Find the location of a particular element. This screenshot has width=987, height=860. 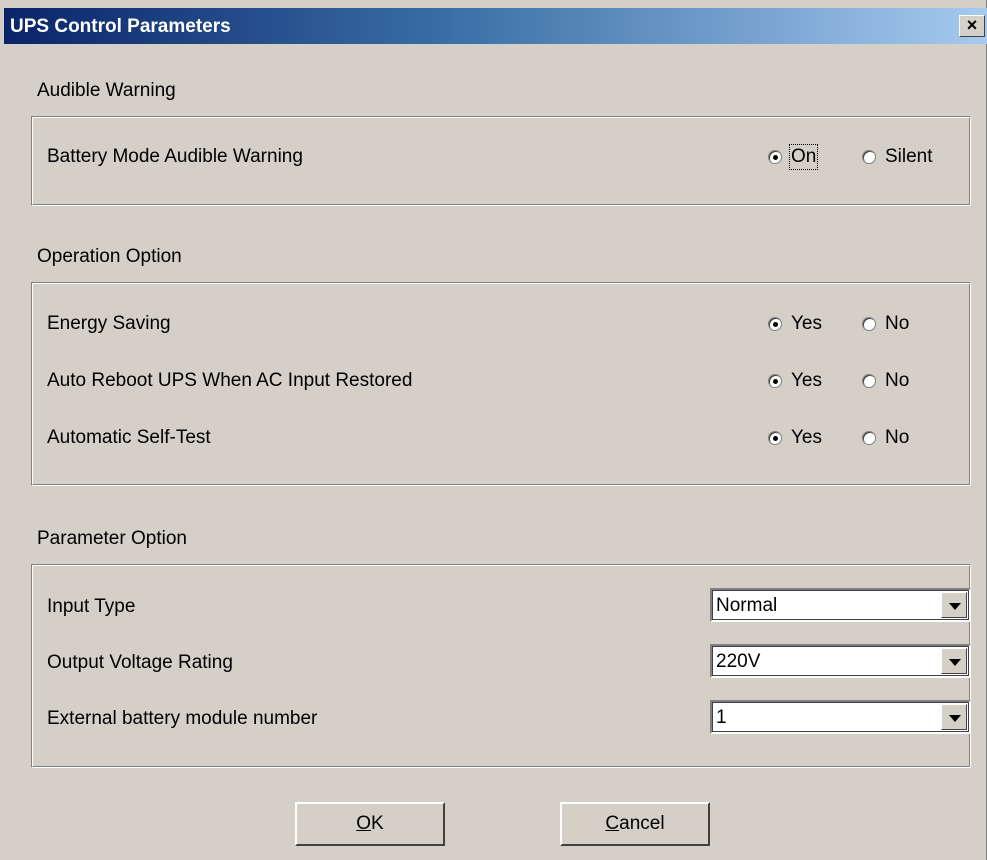

operation-option-heading: Operation Option is located at coordinates (109, 256).